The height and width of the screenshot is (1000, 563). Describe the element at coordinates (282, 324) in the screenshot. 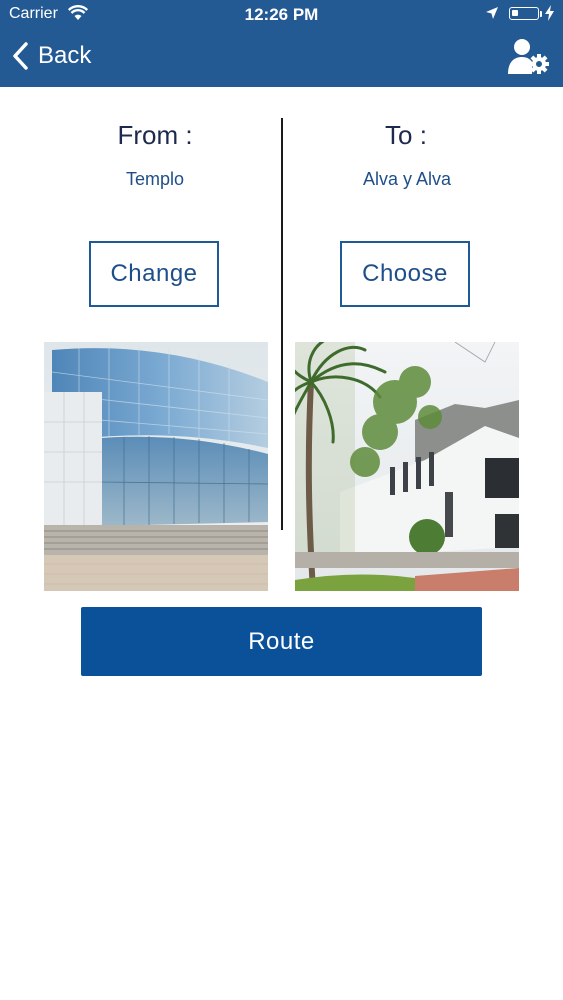

I see `column-divider` at that location.